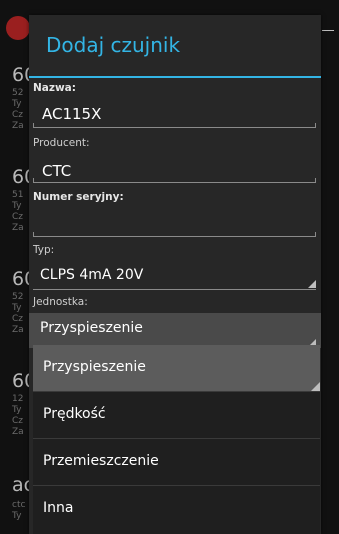  I want to click on producer-field: CTC, so click(56, 171).